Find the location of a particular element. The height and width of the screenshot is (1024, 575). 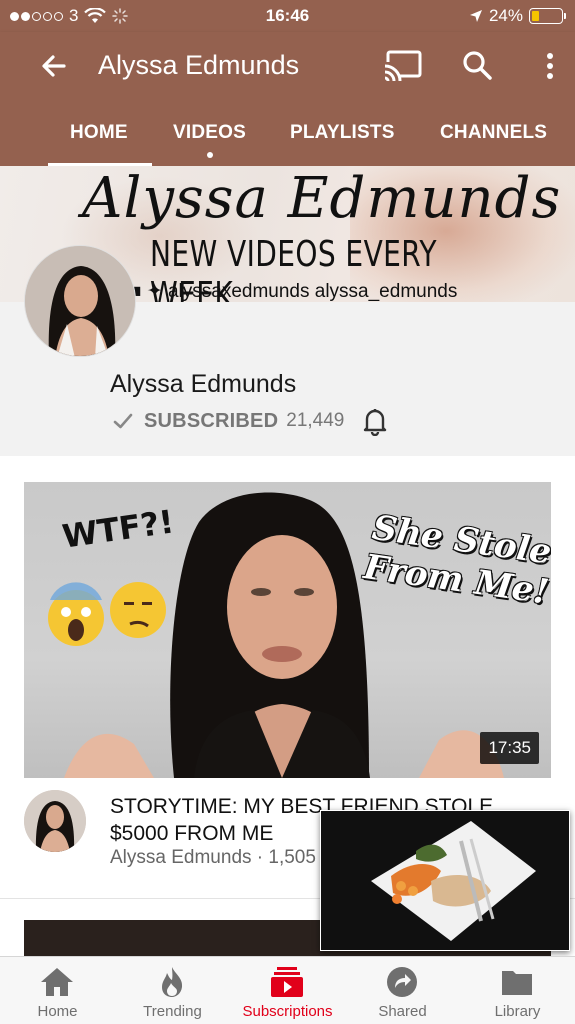

mini-player is located at coordinates (445, 880).